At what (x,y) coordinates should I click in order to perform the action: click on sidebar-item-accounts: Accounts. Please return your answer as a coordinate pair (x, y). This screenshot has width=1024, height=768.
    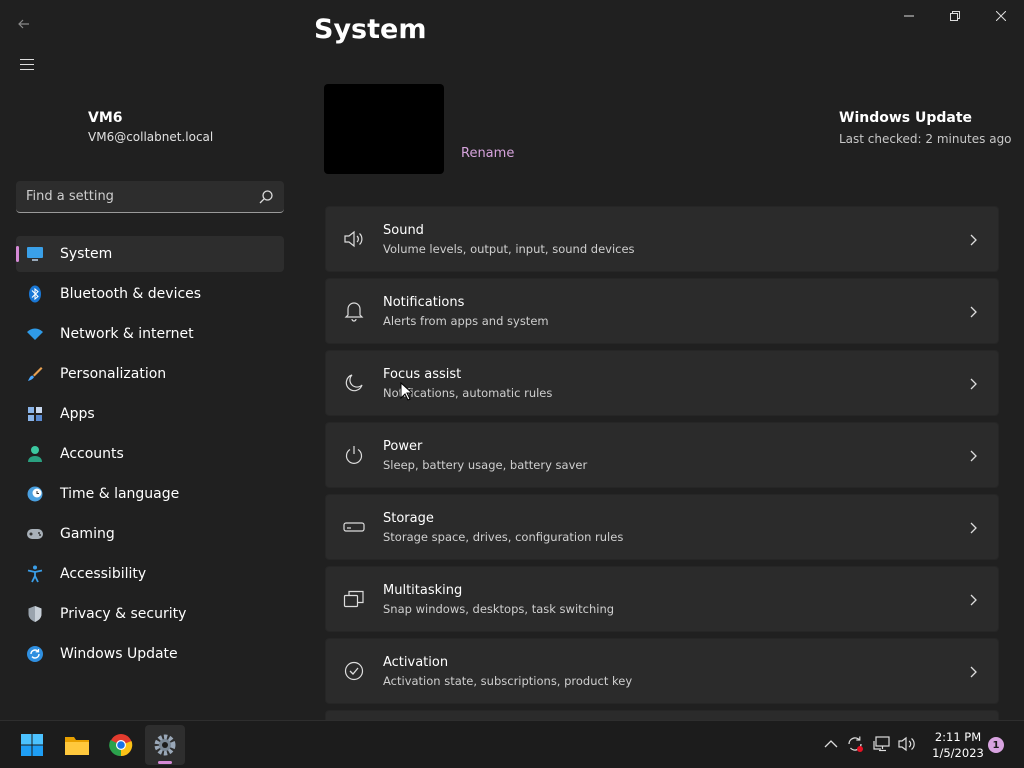
    Looking at the image, I should click on (150, 454).